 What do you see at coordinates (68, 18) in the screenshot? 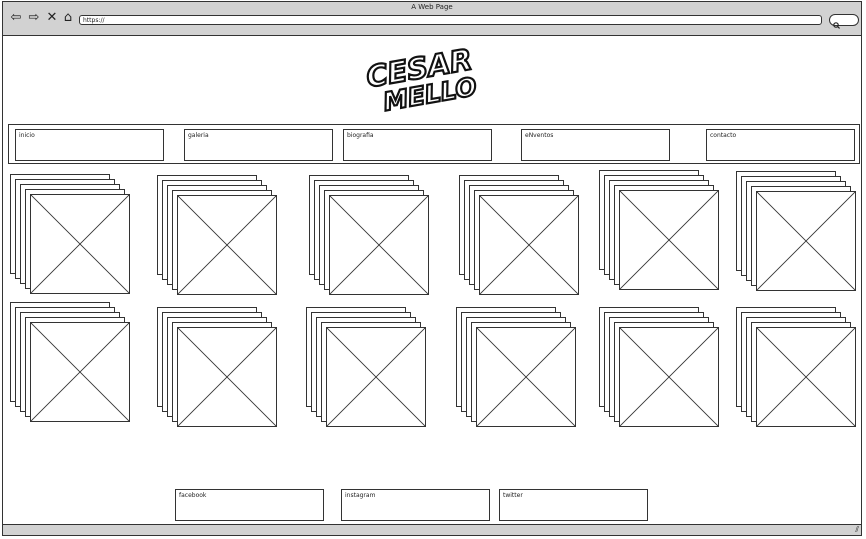
I see `home-icon: ⌂` at bounding box center [68, 18].